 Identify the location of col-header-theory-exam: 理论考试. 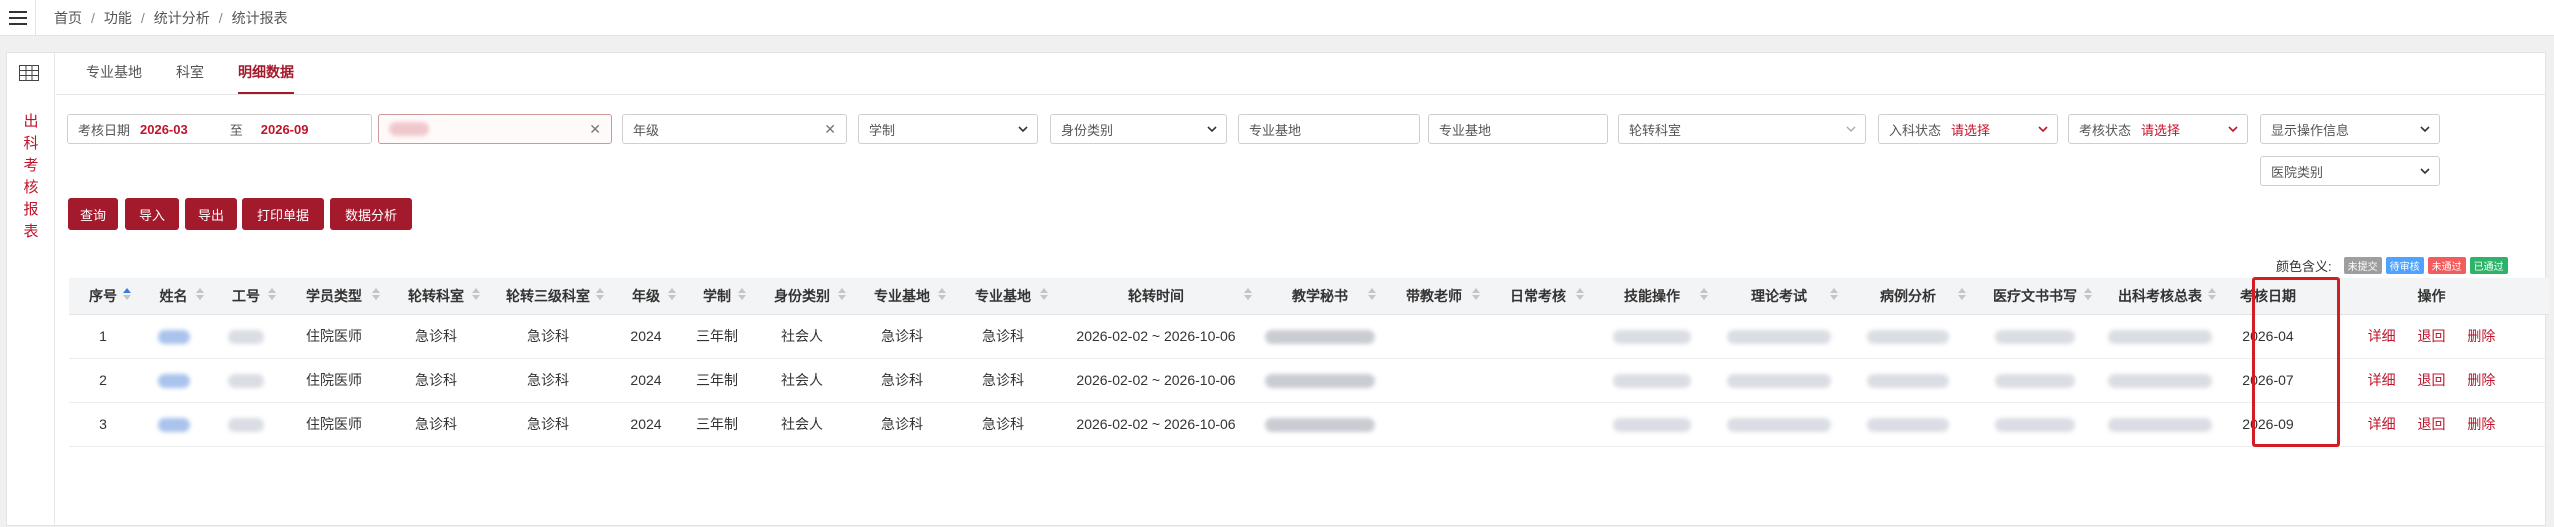
(1779, 296).